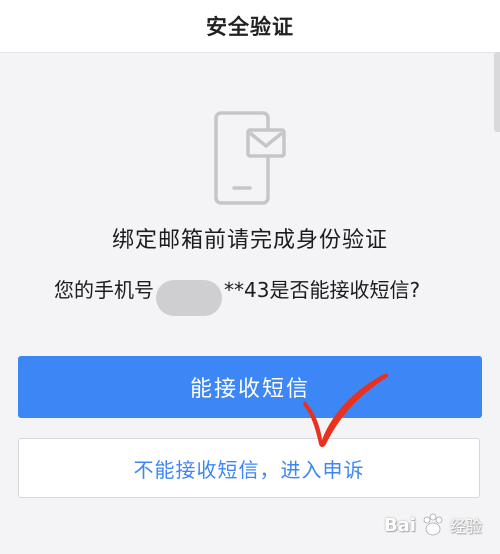 Image resolution: width=500 pixels, height=554 pixels. I want to click on phone-question: 您的手机号 **43是否能接收短信?, so click(264, 293).